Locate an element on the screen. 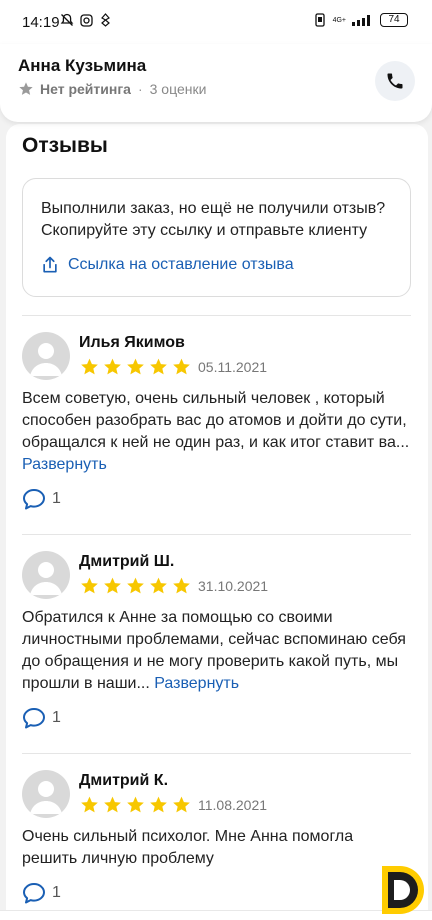 This screenshot has height=920, width=432. phone-icon is located at coordinates (395, 81).